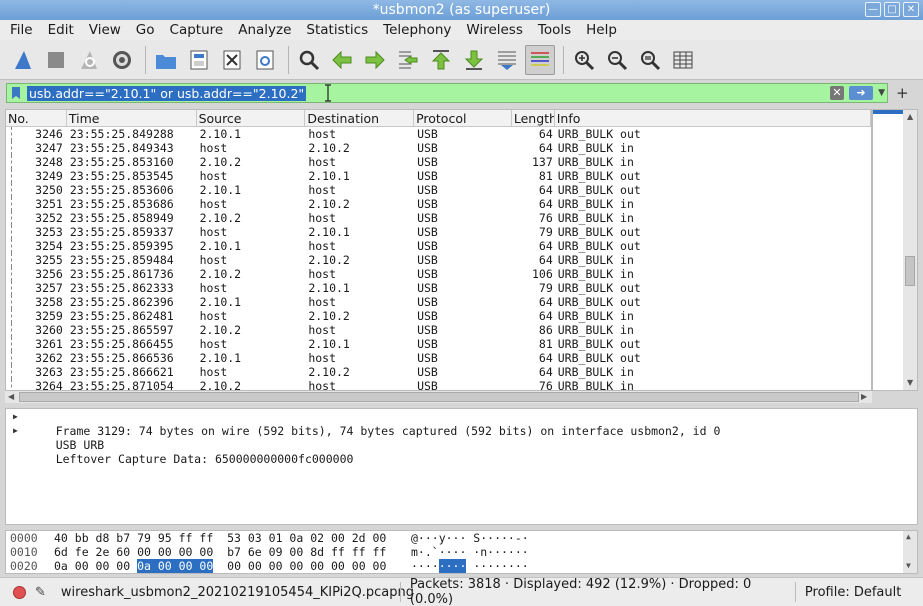  I want to click on menu-go: Go, so click(145, 30).